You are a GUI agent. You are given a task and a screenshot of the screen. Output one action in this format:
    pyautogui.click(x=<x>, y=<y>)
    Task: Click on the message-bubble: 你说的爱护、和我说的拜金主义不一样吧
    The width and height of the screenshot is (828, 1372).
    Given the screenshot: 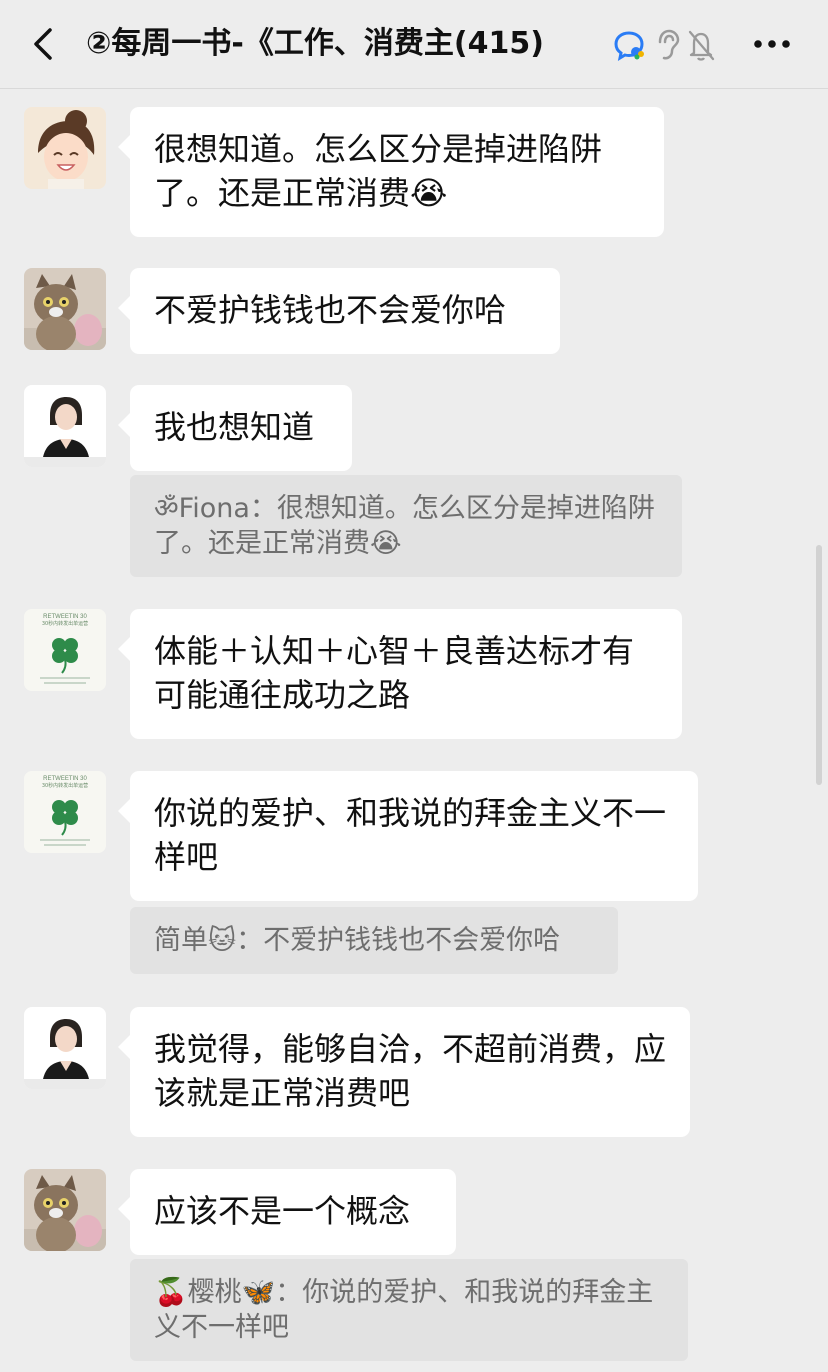 What is the action you would take?
    pyautogui.click(x=408, y=836)
    